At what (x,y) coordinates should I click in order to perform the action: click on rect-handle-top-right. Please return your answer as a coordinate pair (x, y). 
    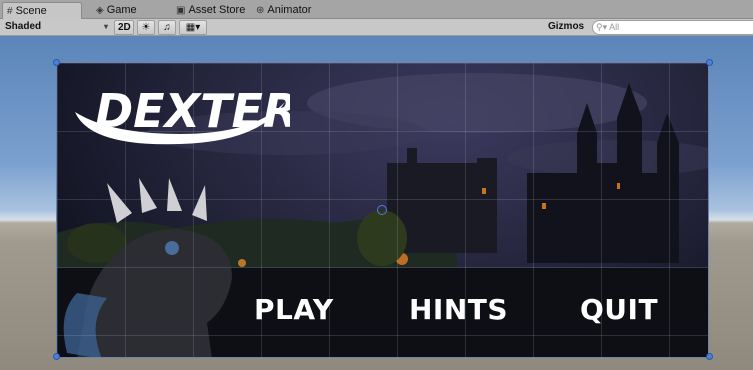
    Looking at the image, I should click on (709, 62).